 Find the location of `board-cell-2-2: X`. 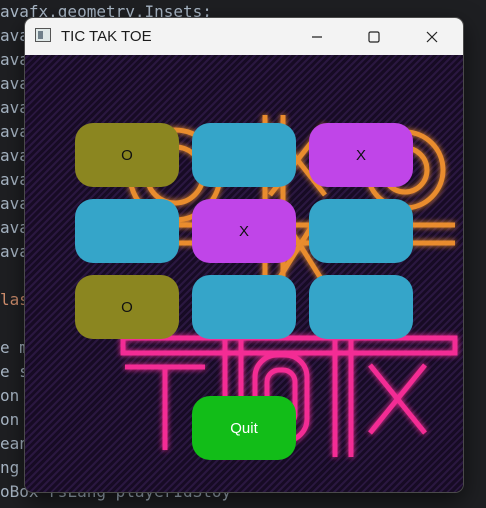

board-cell-2-2: X is located at coordinates (244, 231).